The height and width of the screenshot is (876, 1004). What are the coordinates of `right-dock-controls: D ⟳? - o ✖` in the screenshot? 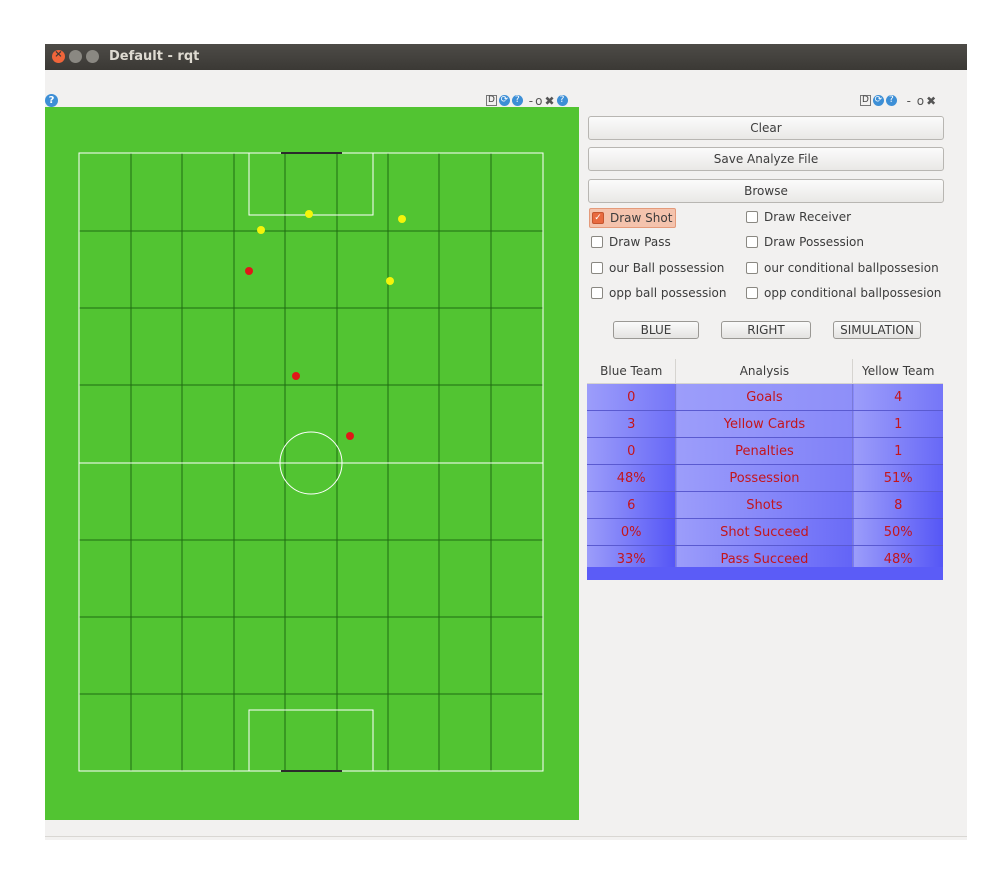 It's located at (899, 100).